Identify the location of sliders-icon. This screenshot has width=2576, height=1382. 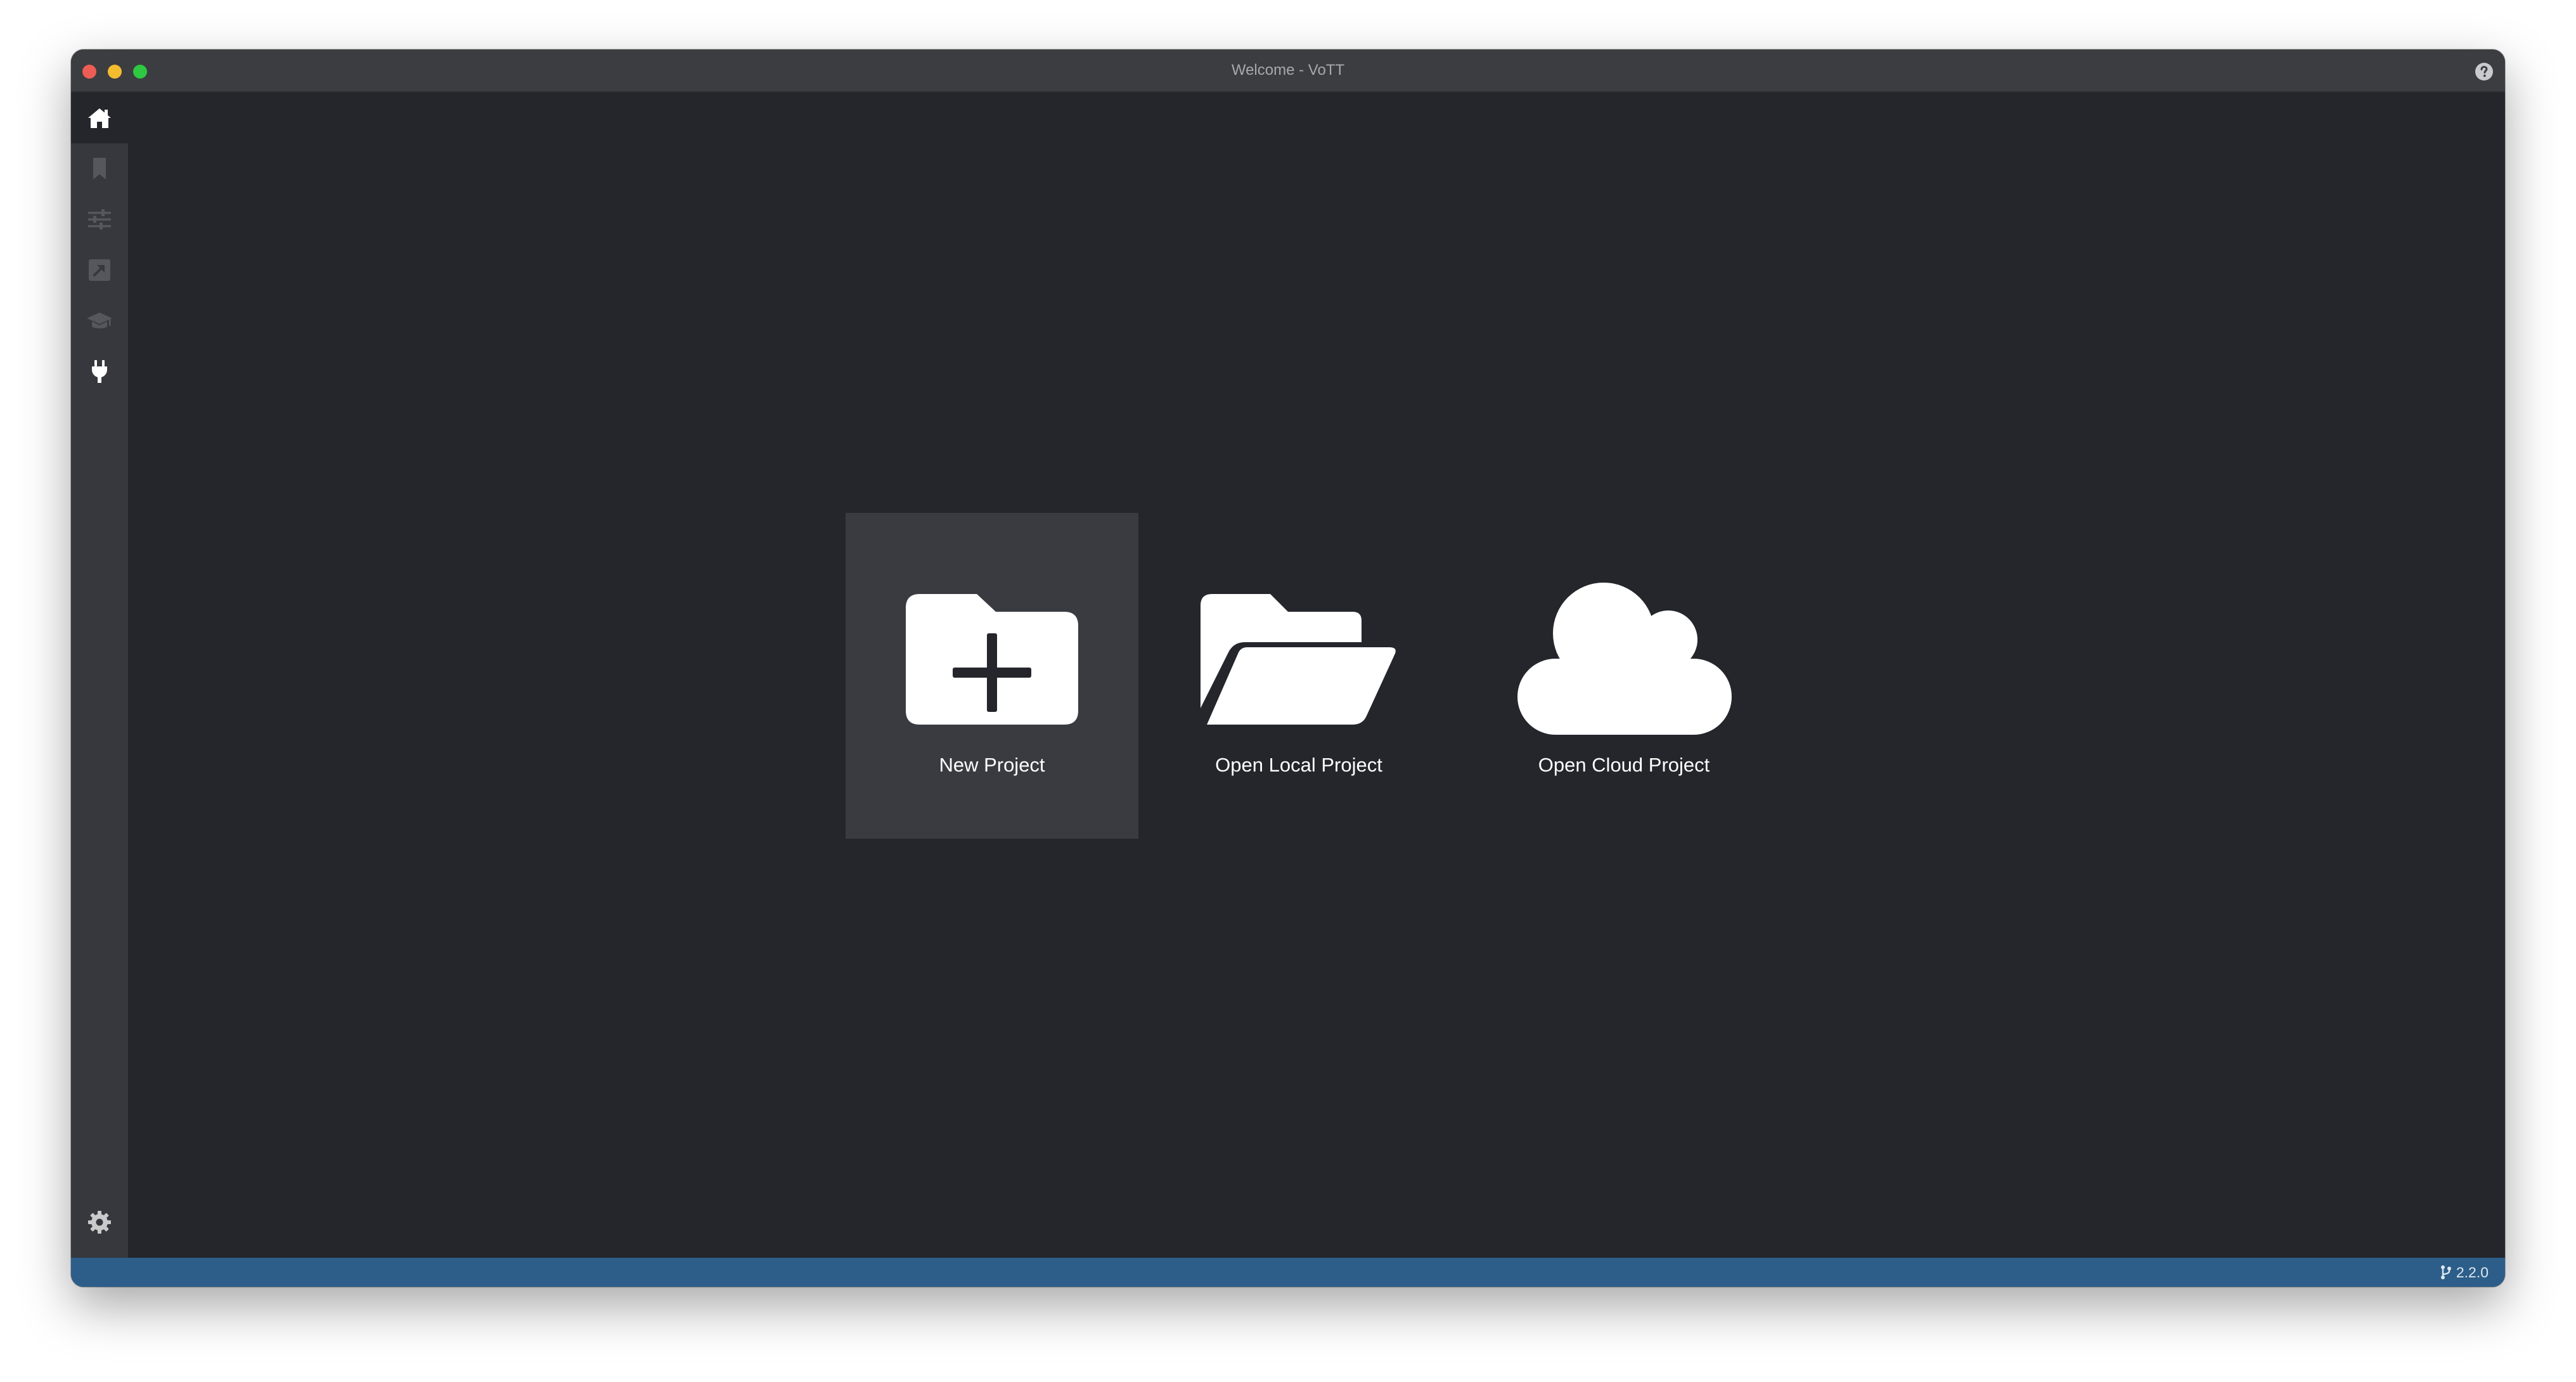
(100, 219).